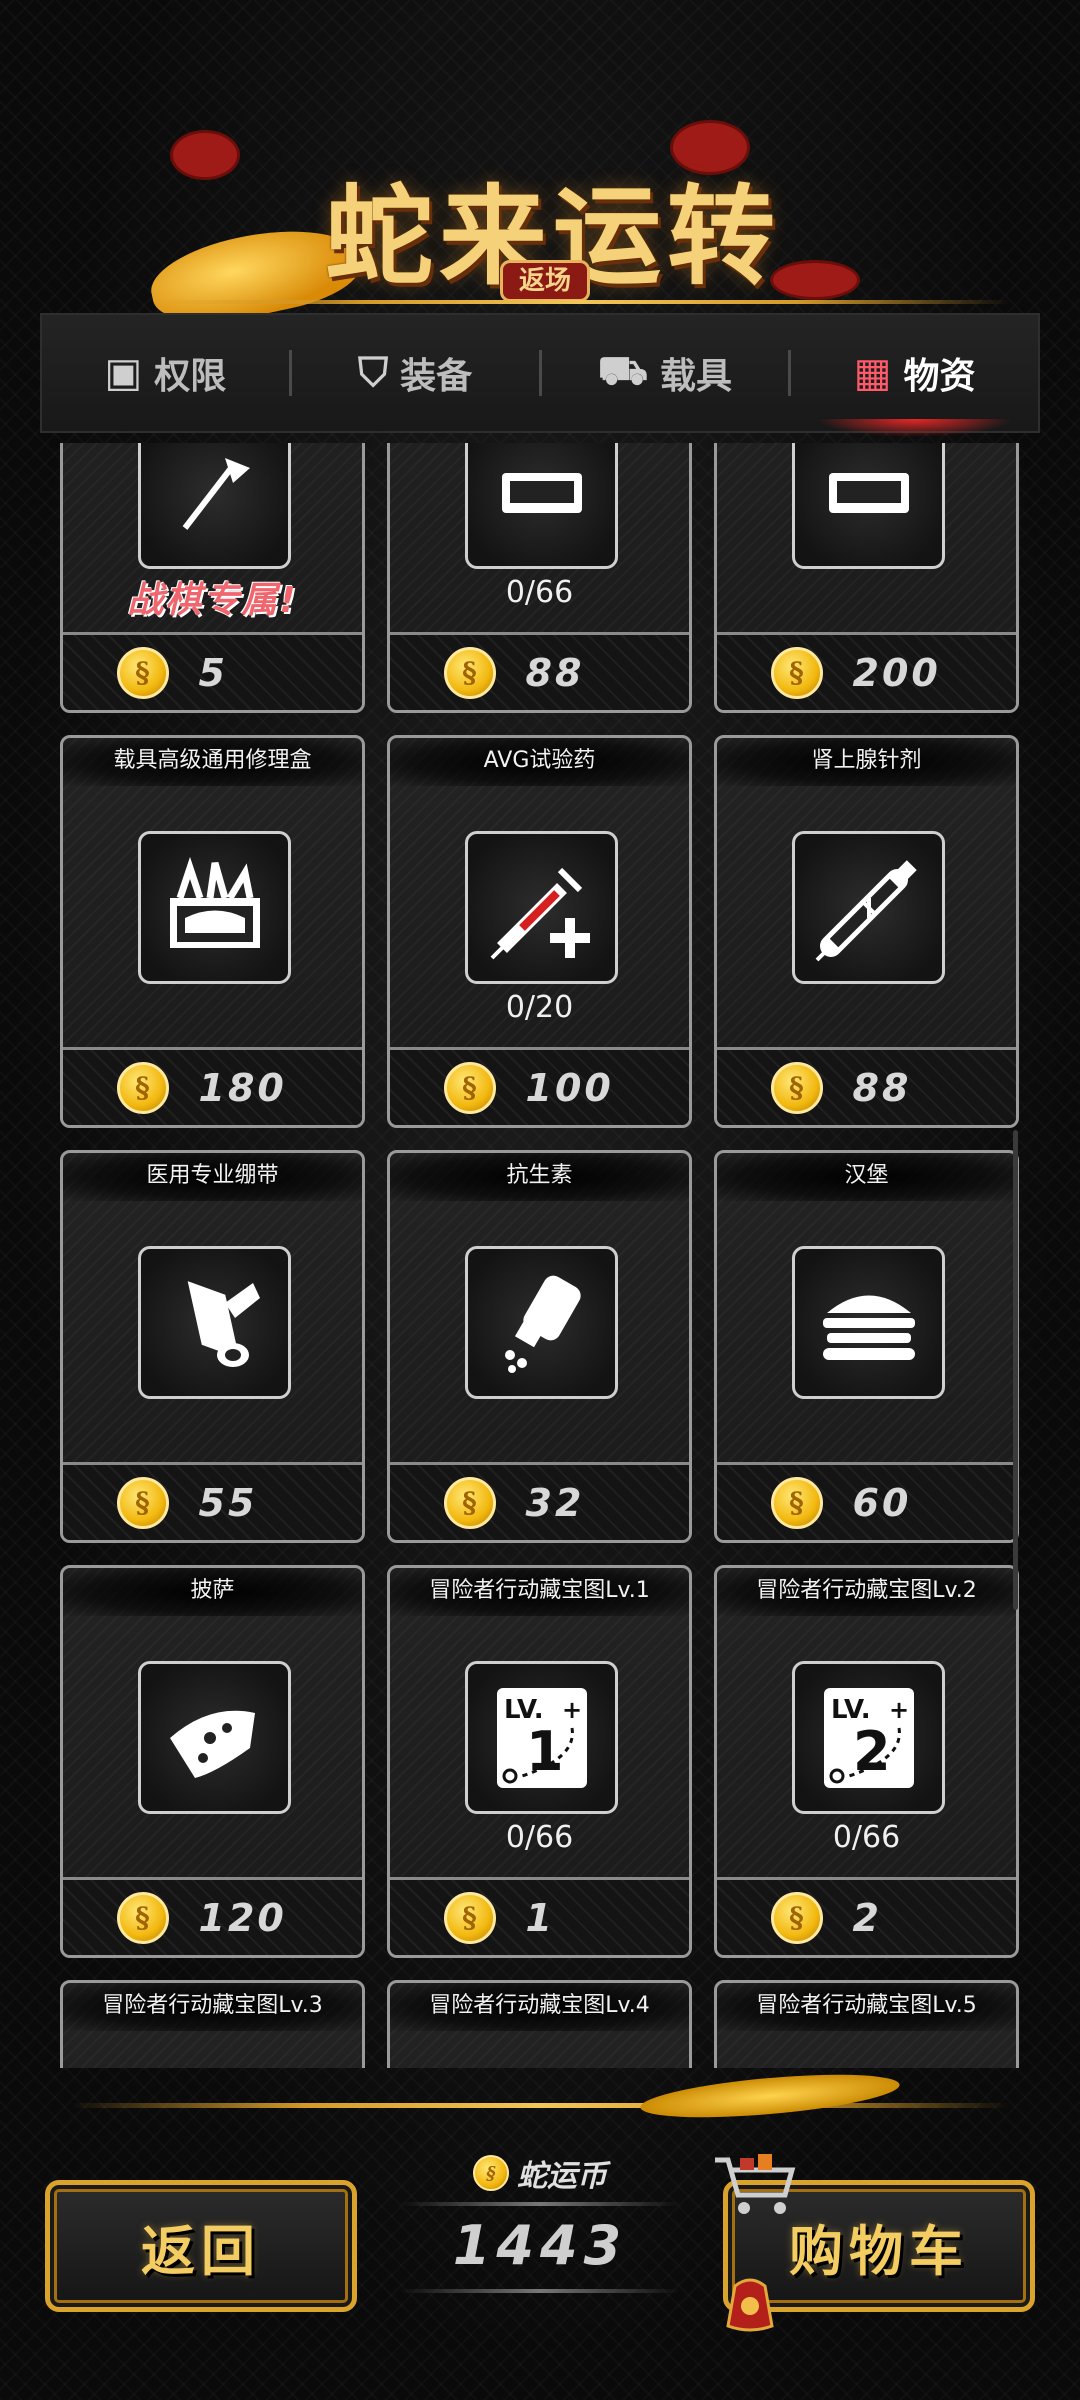  Describe the element at coordinates (866, 671) in the screenshot. I see `item-price-bar: § 200` at that location.